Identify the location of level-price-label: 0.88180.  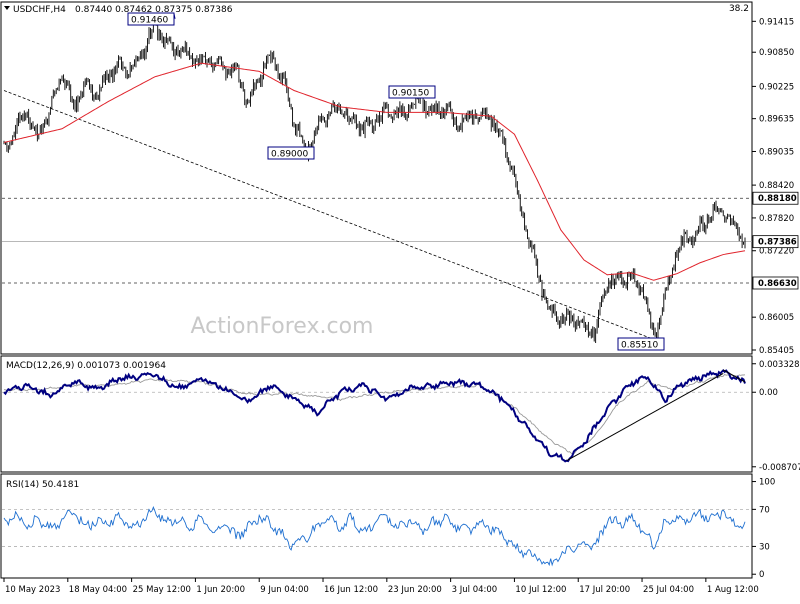
(777, 199).